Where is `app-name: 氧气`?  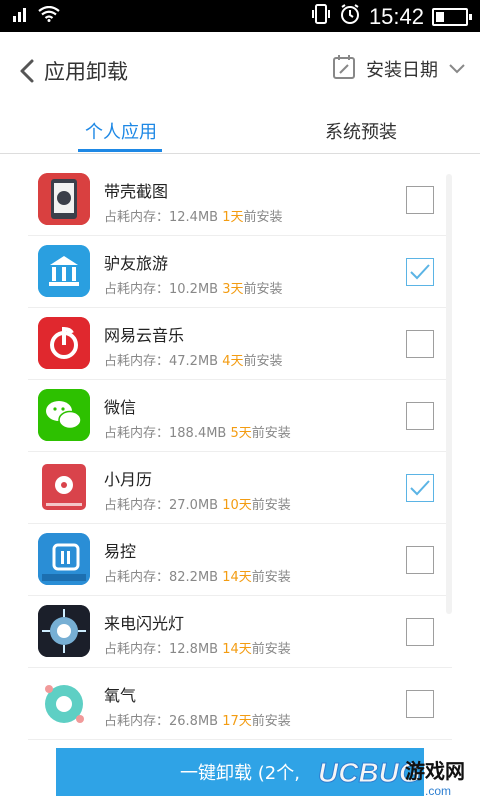 app-name: 氧气 is located at coordinates (120, 695).